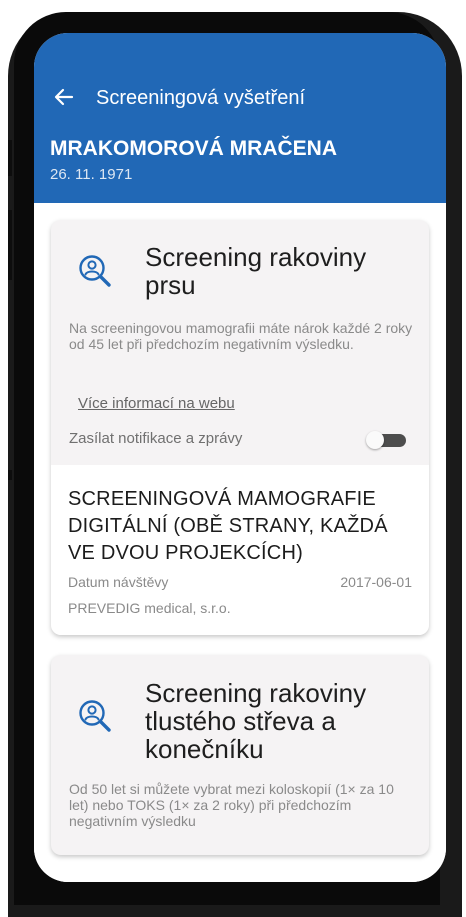 Image resolution: width=466 pixels, height=917 pixels. Describe the element at coordinates (386, 440) in the screenshot. I see `notification-toggle` at that location.